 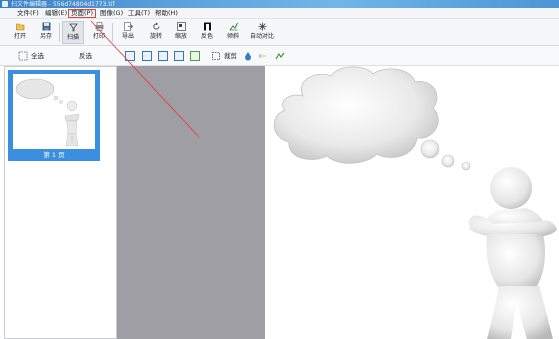 What do you see at coordinates (279, 4) in the screenshot?
I see `title-bar: 扫文件编辑器 - 556d74804d1773.tif` at bounding box center [279, 4].